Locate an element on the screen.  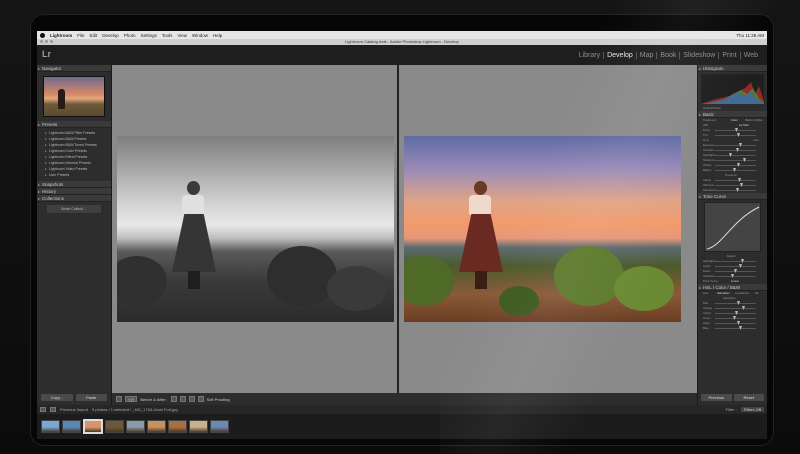
preset-folder: User Presets is located at coordinates (76, 175).